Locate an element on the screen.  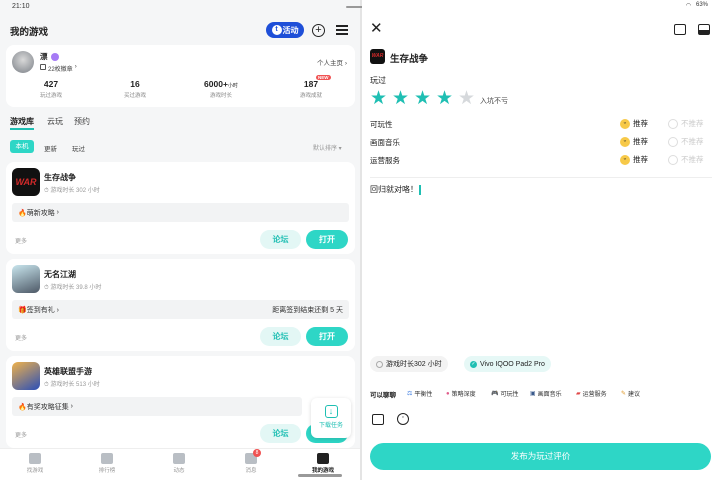
filter-local: 本机 is located at coordinates (22, 146).